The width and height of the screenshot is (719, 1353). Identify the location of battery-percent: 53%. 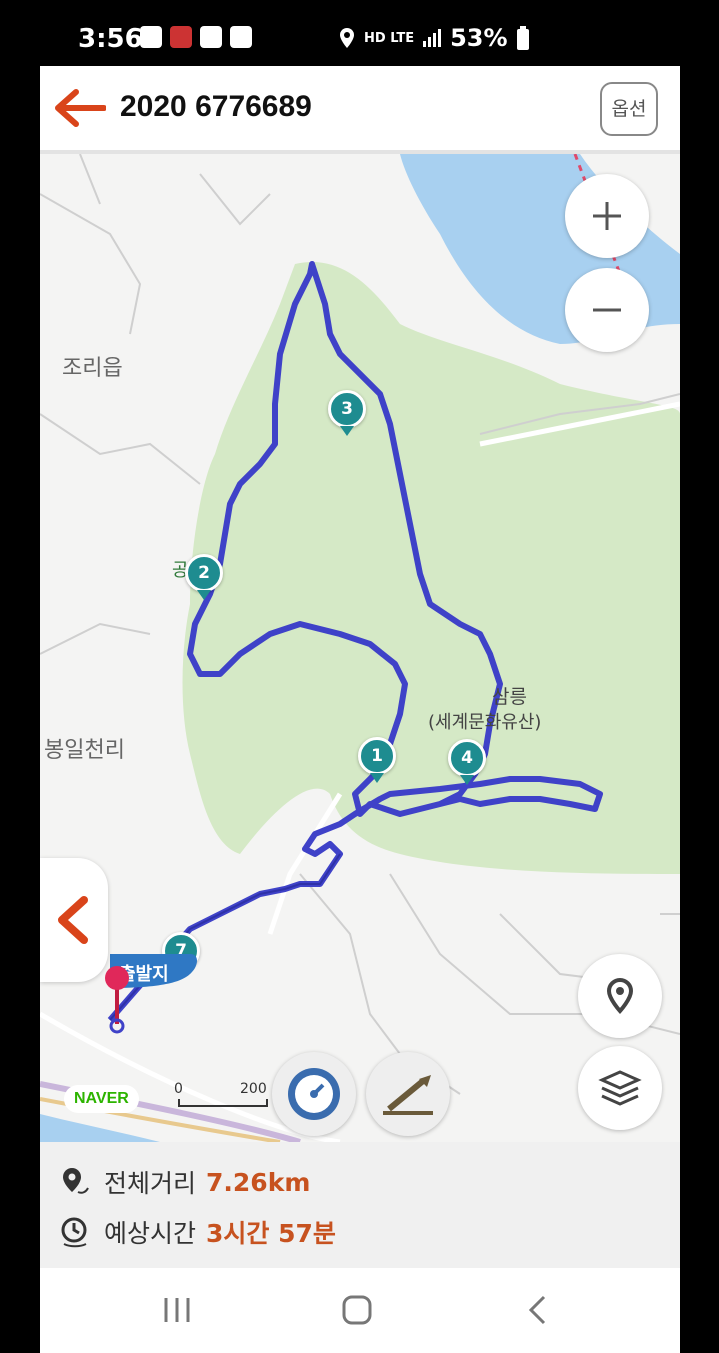
(479, 38).